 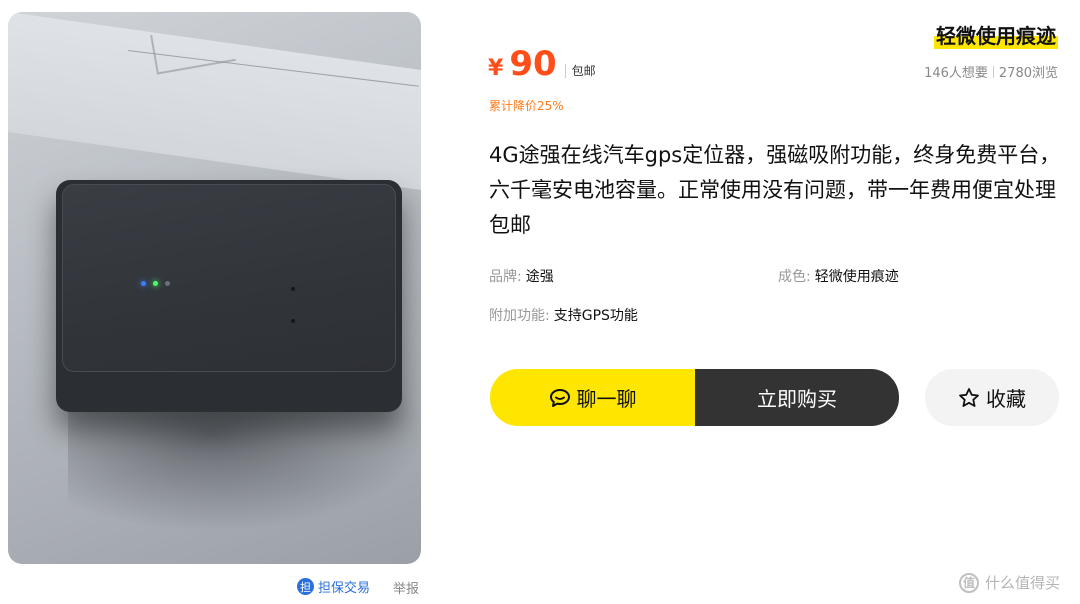 I want to click on site-watermark: 值 什么值得买, so click(x=1009, y=582).